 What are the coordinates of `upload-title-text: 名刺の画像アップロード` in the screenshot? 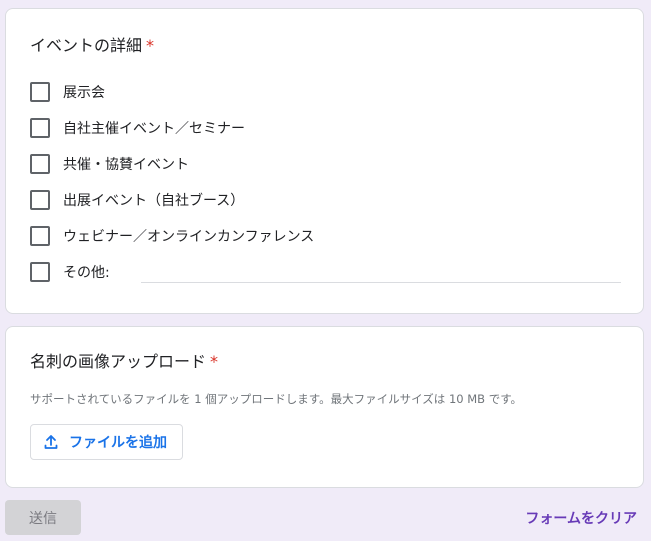 It's located at (118, 361).